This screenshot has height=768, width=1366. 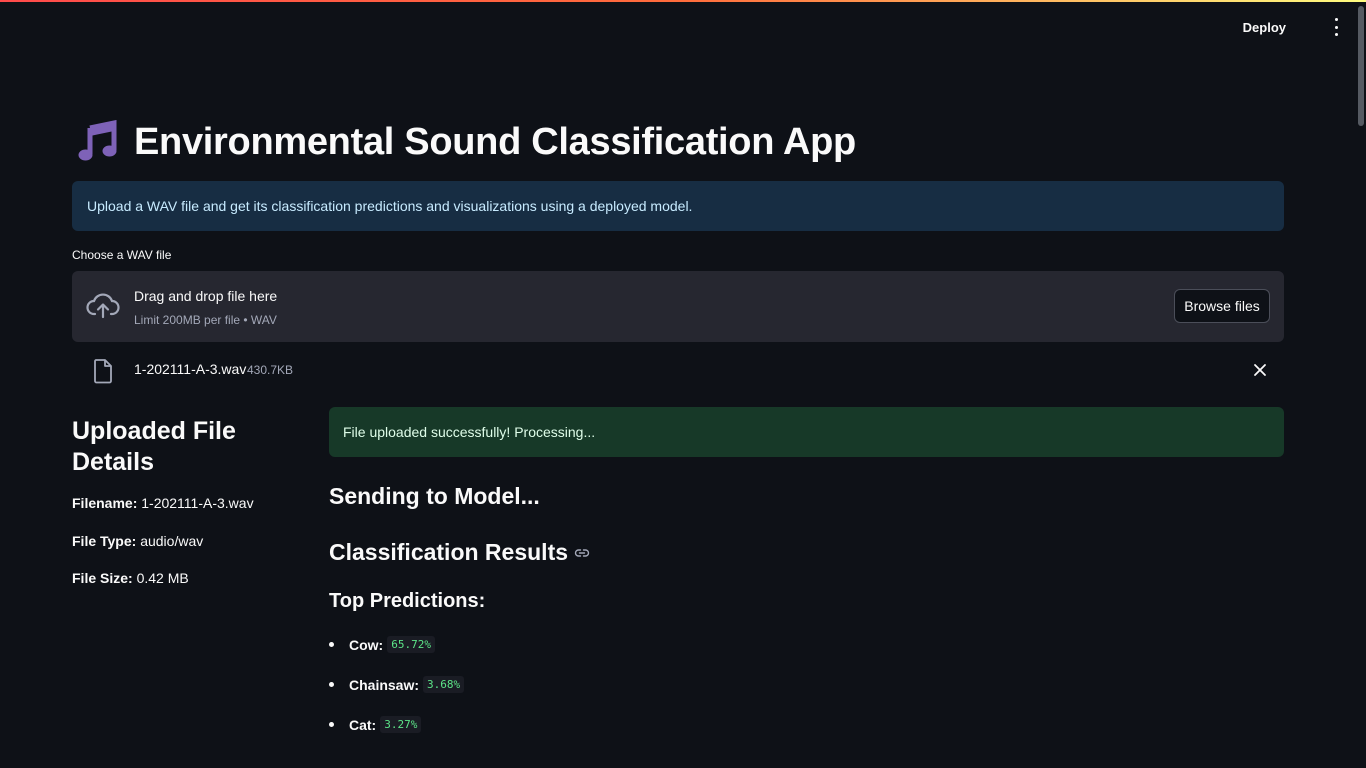 What do you see at coordinates (104, 541) in the screenshot?
I see `detail-type-label: File Type:` at bounding box center [104, 541].